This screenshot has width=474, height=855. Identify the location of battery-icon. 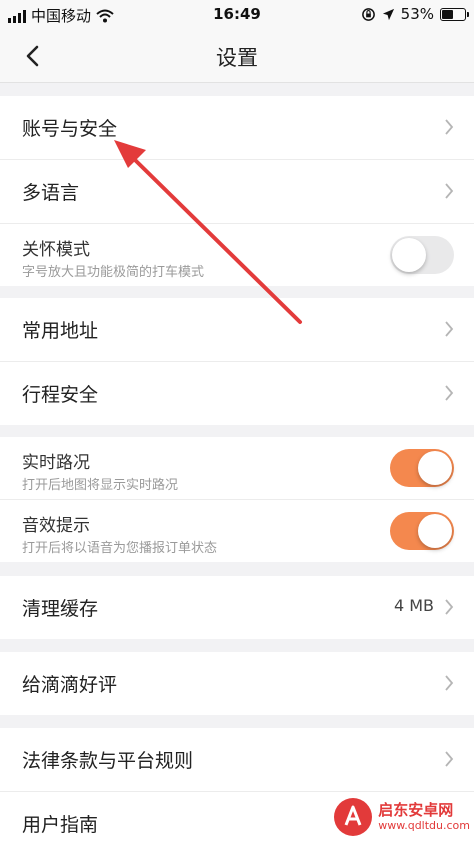
(454, 14).